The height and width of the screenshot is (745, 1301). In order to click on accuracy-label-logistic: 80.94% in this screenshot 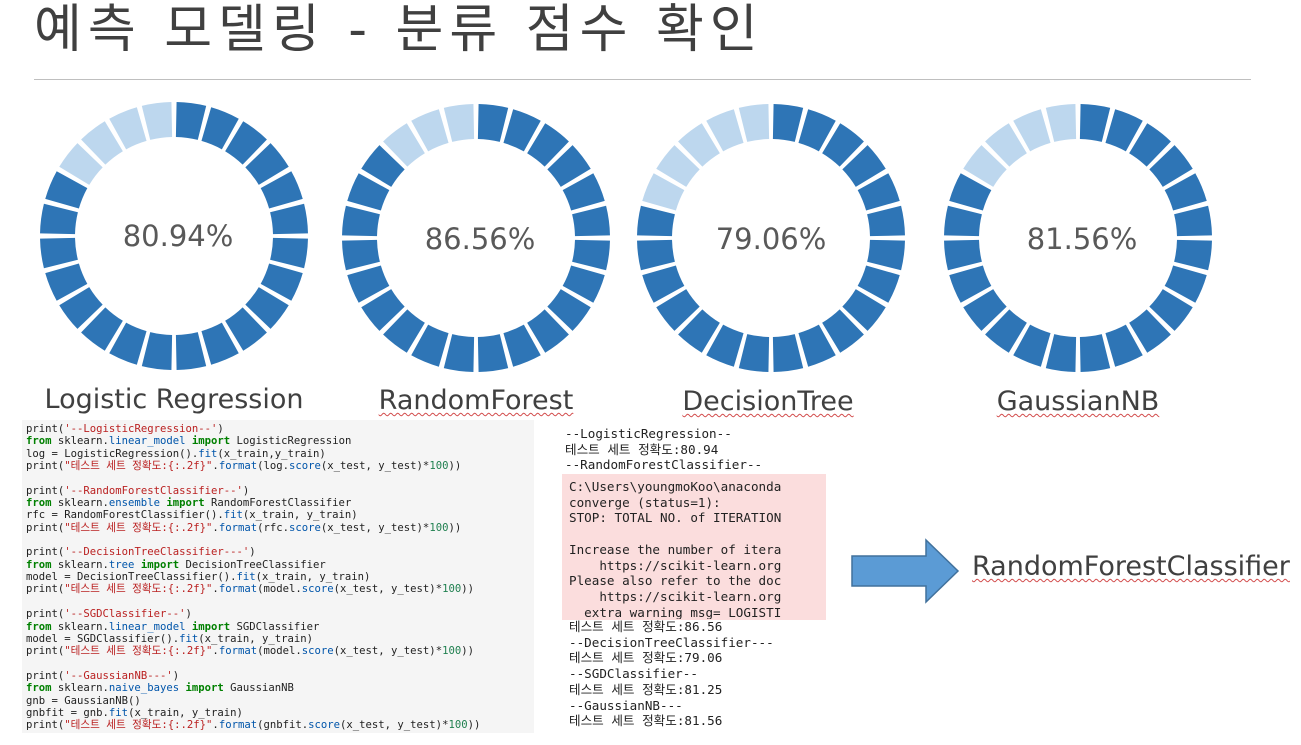, I will do `click(178, 236)`.